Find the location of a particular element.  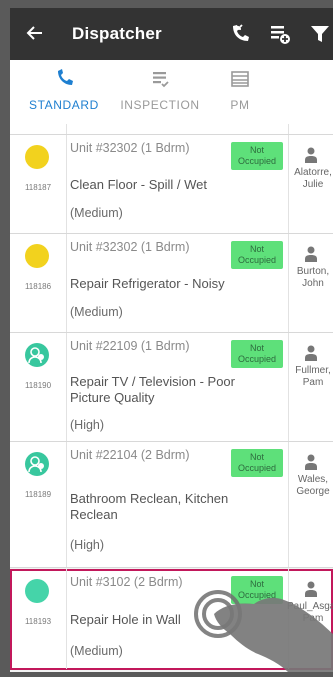

row-left-gutter: 118187 is located at coordinates (38, 184).